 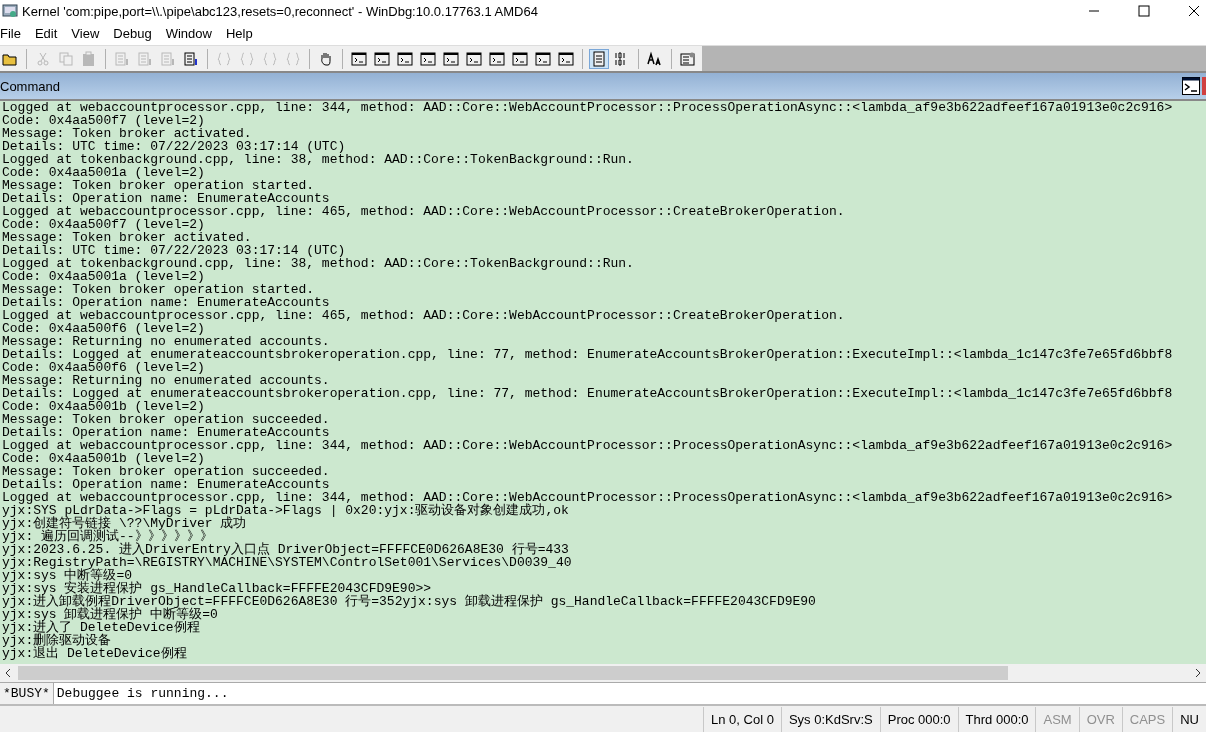 I want to click on log-line: yjx:sys 中断等级=0, so click(x=67, y=575).